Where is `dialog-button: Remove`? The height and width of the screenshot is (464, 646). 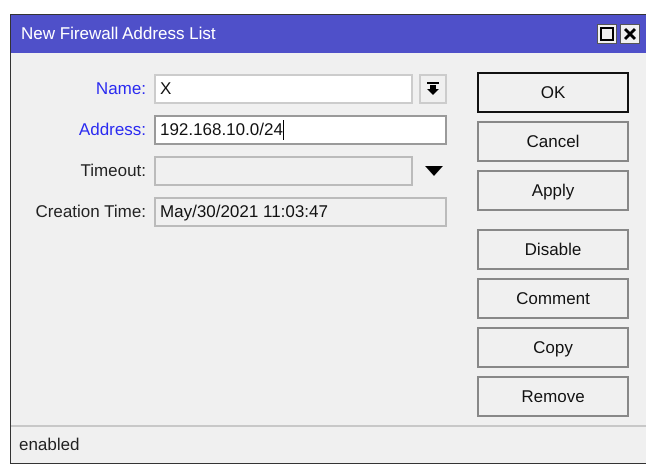
dialog-button: Remove is located at coordinates (553, 396).